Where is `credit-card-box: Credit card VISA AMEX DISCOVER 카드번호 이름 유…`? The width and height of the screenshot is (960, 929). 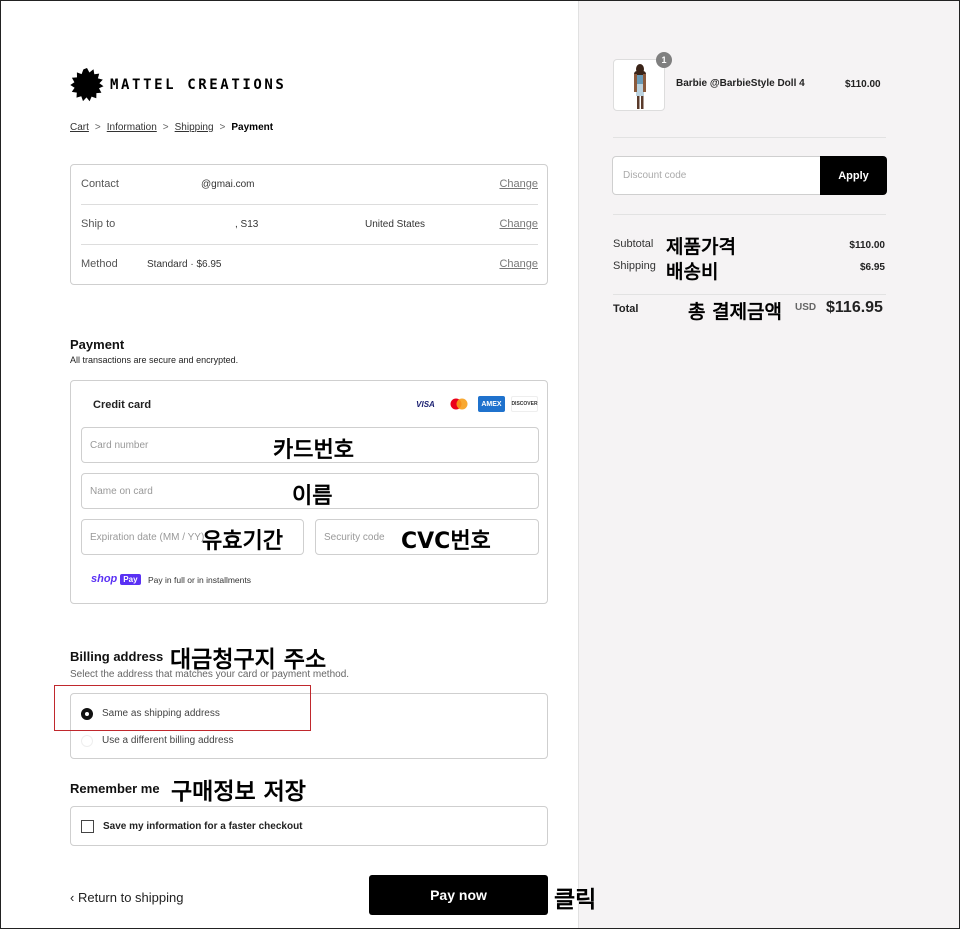 credit-card-box: Credit card VISA AMEX DISCOVER 카드번호 이름 유… is located at coordinates (309, 492).